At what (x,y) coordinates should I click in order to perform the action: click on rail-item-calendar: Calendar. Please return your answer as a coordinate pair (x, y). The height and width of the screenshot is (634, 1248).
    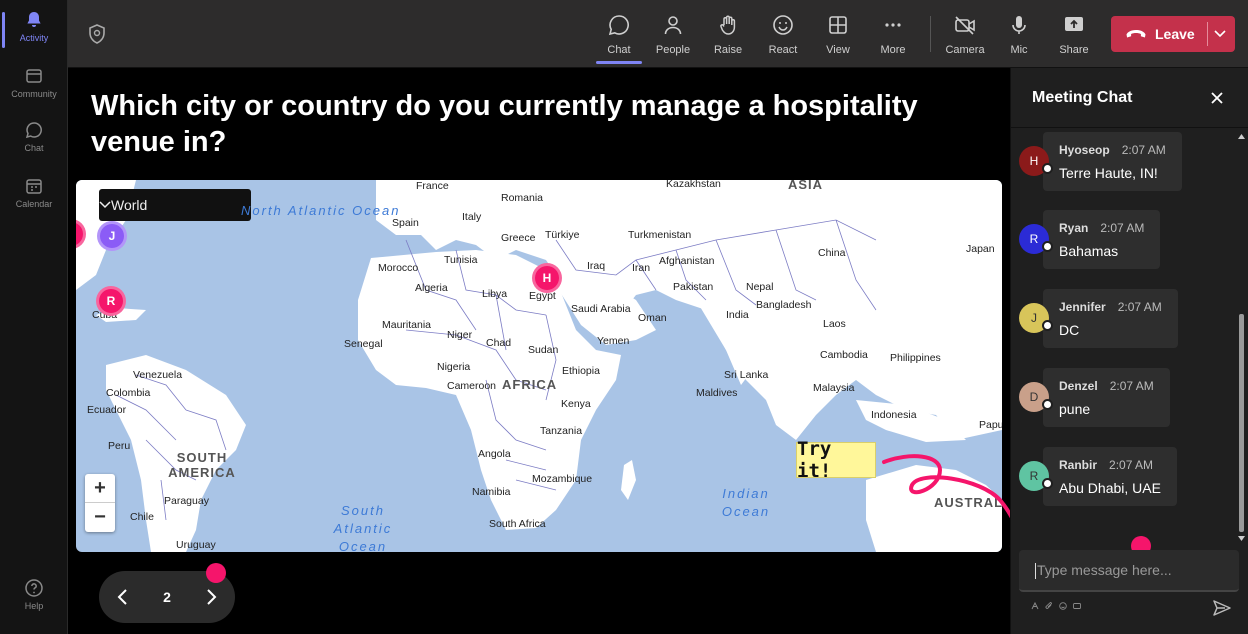
    Looking at the image, I should click on (34, 192).